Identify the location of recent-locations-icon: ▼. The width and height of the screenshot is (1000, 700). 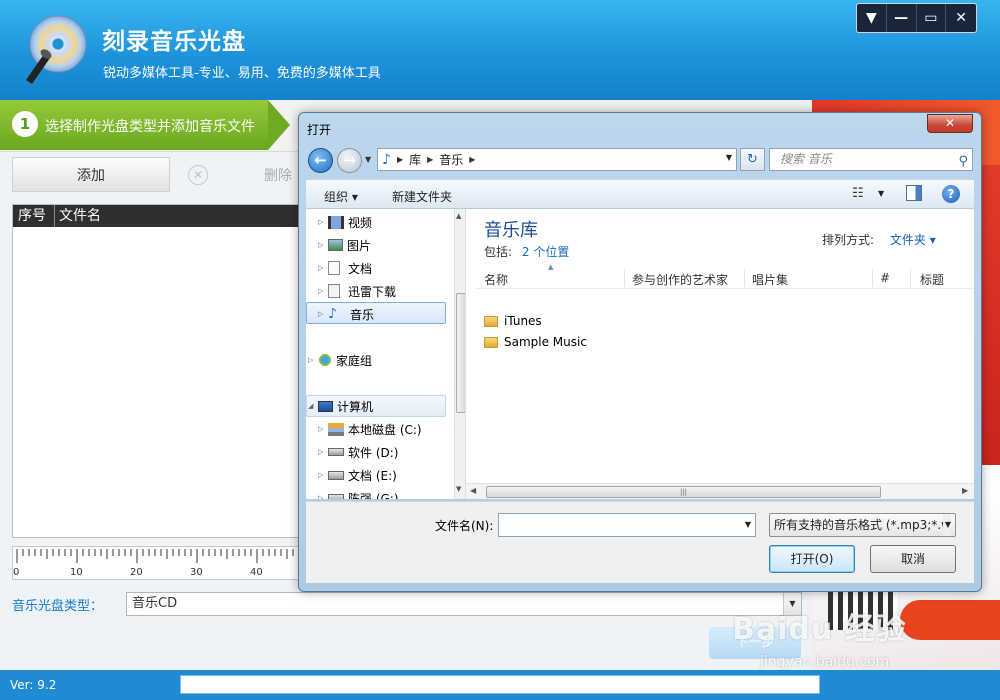
(368, 159).